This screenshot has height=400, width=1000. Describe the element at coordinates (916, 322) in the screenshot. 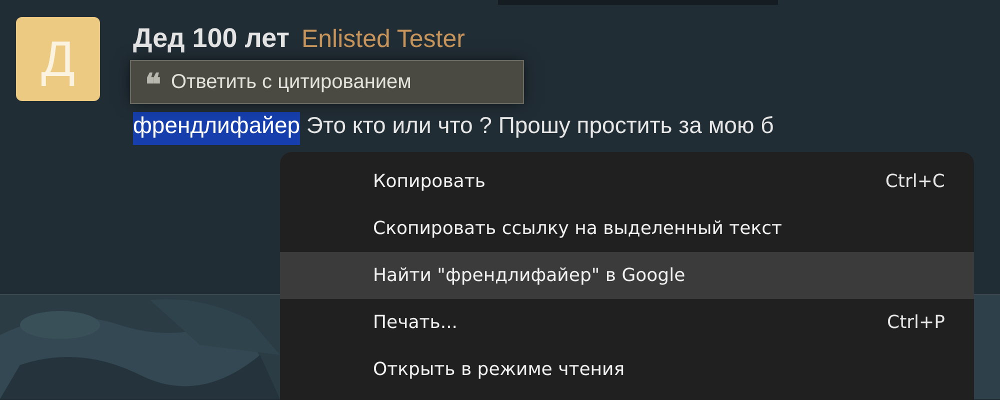

I see `shortcut-label: Ctrl+P` at that location.